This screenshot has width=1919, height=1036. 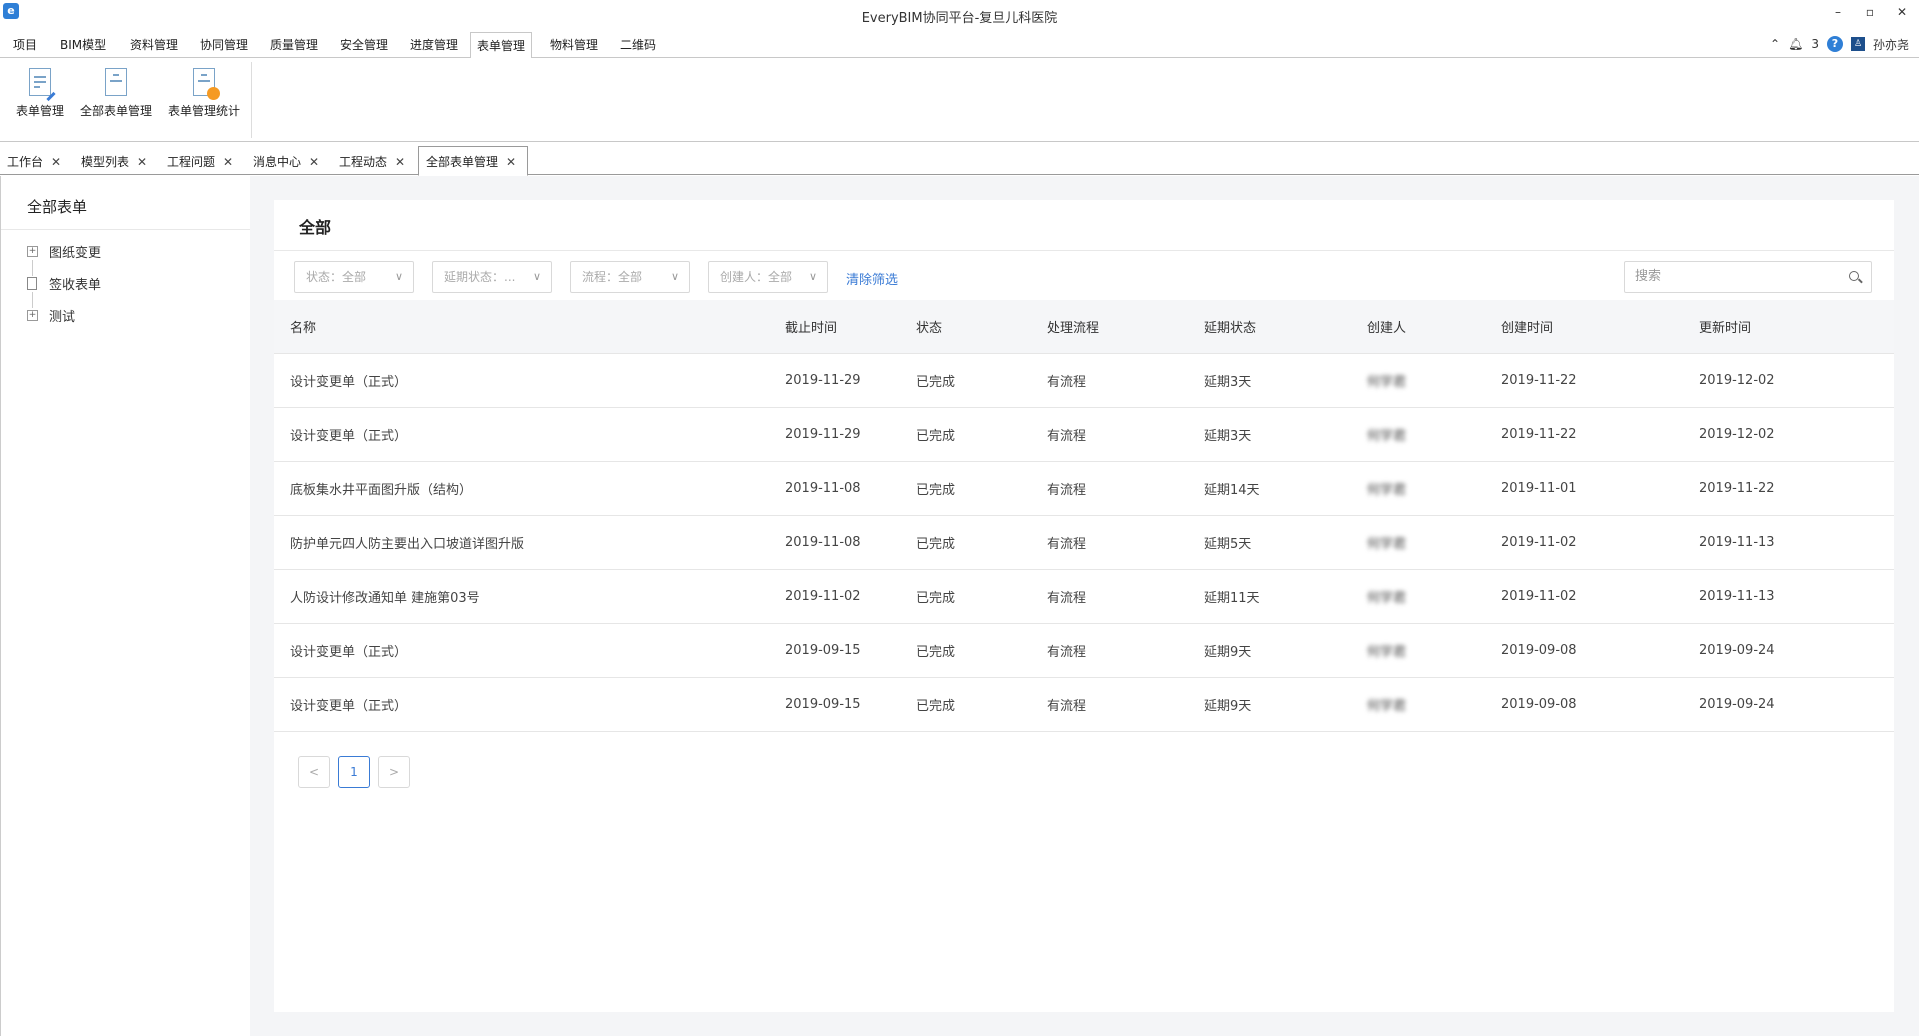 What do you see at coordinates (492, 277) in the screenshot?
I see `delay-status-filter: 延期状态：... ∨` at bounding box center [492, 277].